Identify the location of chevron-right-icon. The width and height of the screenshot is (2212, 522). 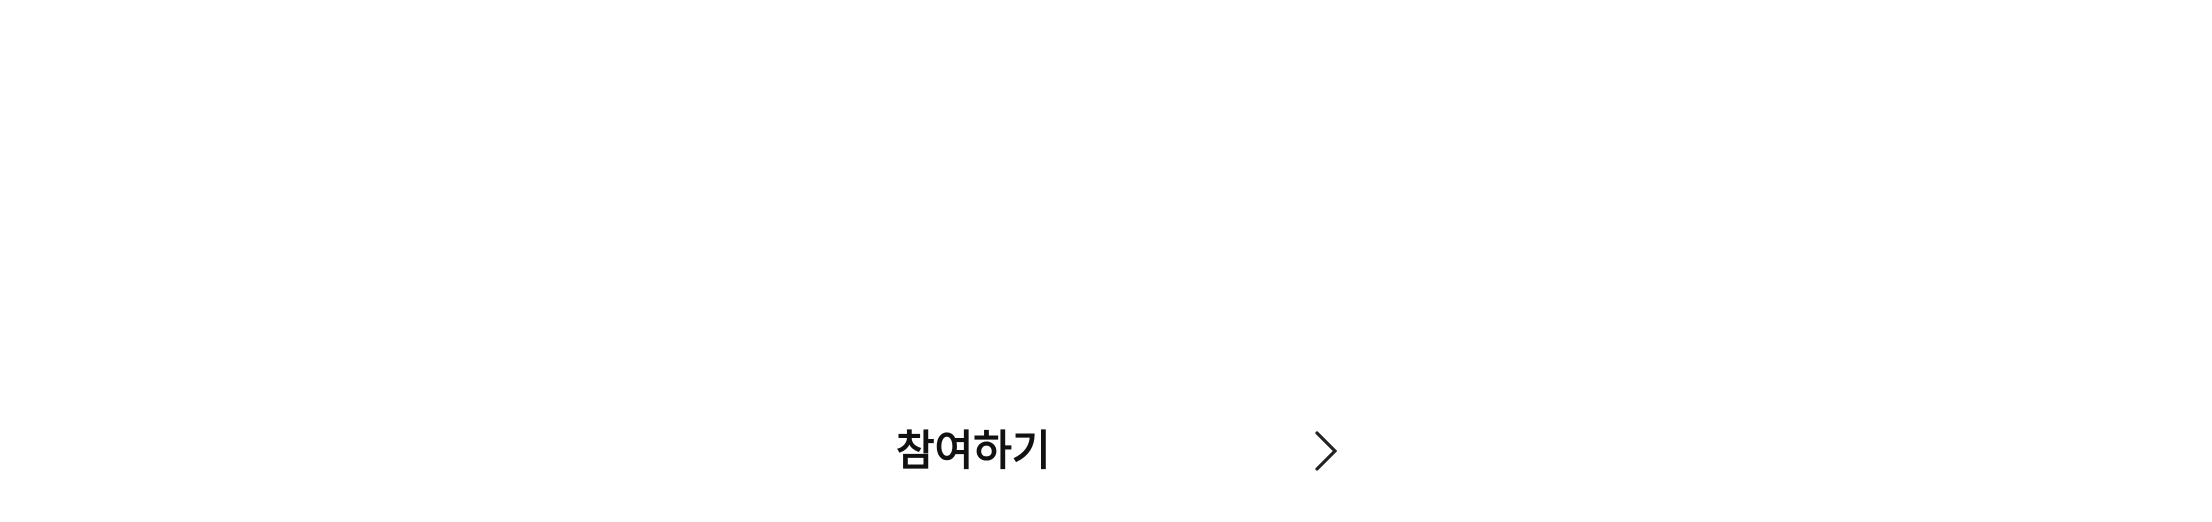
(1326, 451).